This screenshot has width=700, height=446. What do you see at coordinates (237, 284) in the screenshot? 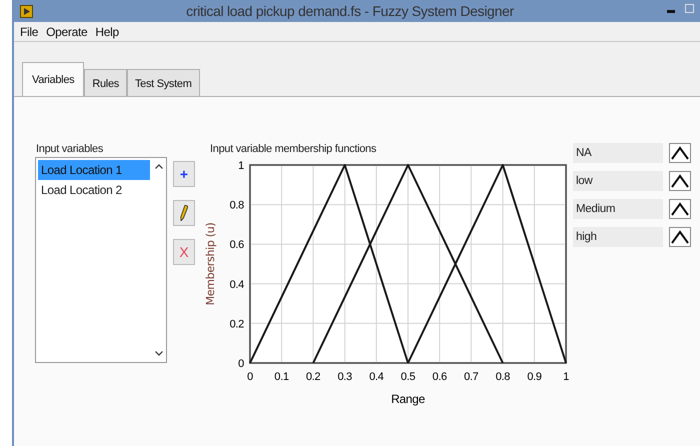
I see `y-tick-label: 0.4` at bounding box center [237, 284].